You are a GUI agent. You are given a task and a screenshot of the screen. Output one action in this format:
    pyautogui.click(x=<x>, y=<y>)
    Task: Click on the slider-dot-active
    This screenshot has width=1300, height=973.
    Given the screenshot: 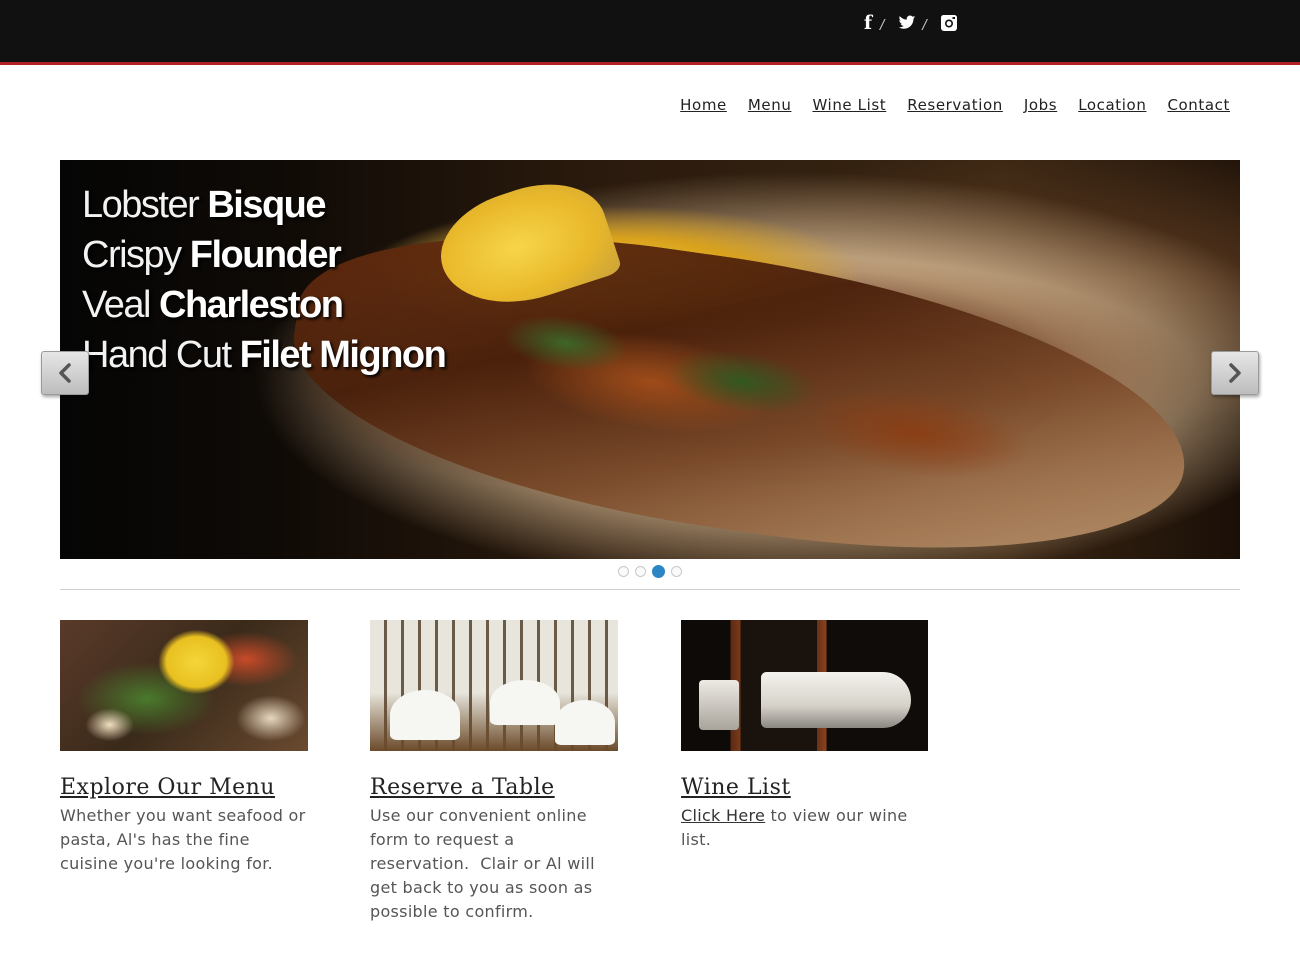 What is the action you would take?
    pyautogui.click(x=658, y=571)
    